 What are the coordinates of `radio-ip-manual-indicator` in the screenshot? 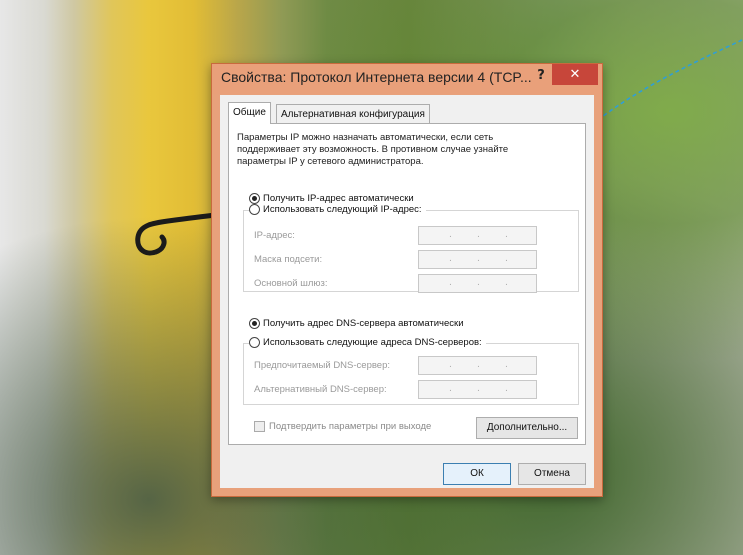 It's located at (254, 209).